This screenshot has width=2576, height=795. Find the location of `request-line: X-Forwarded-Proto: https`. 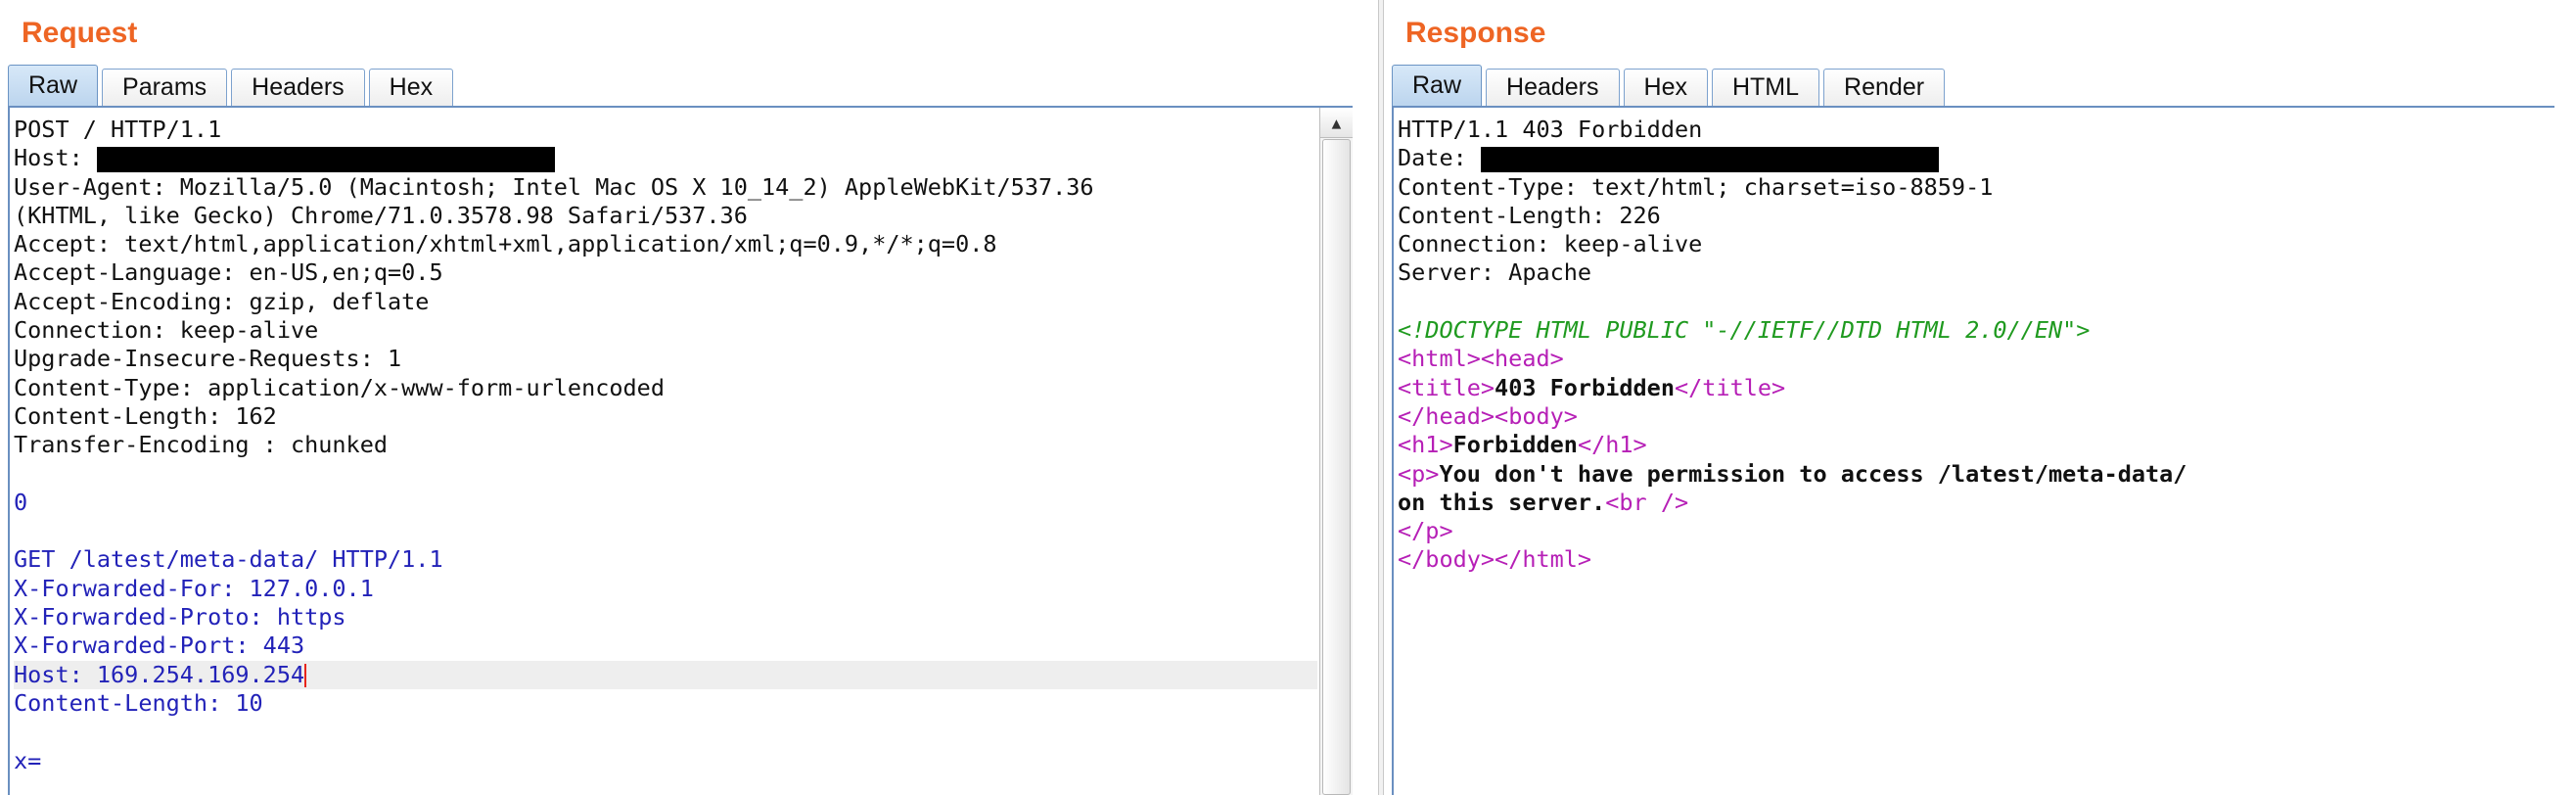

request-line: X-Forwarded-Proto: https is located at coordinates (180, 617).